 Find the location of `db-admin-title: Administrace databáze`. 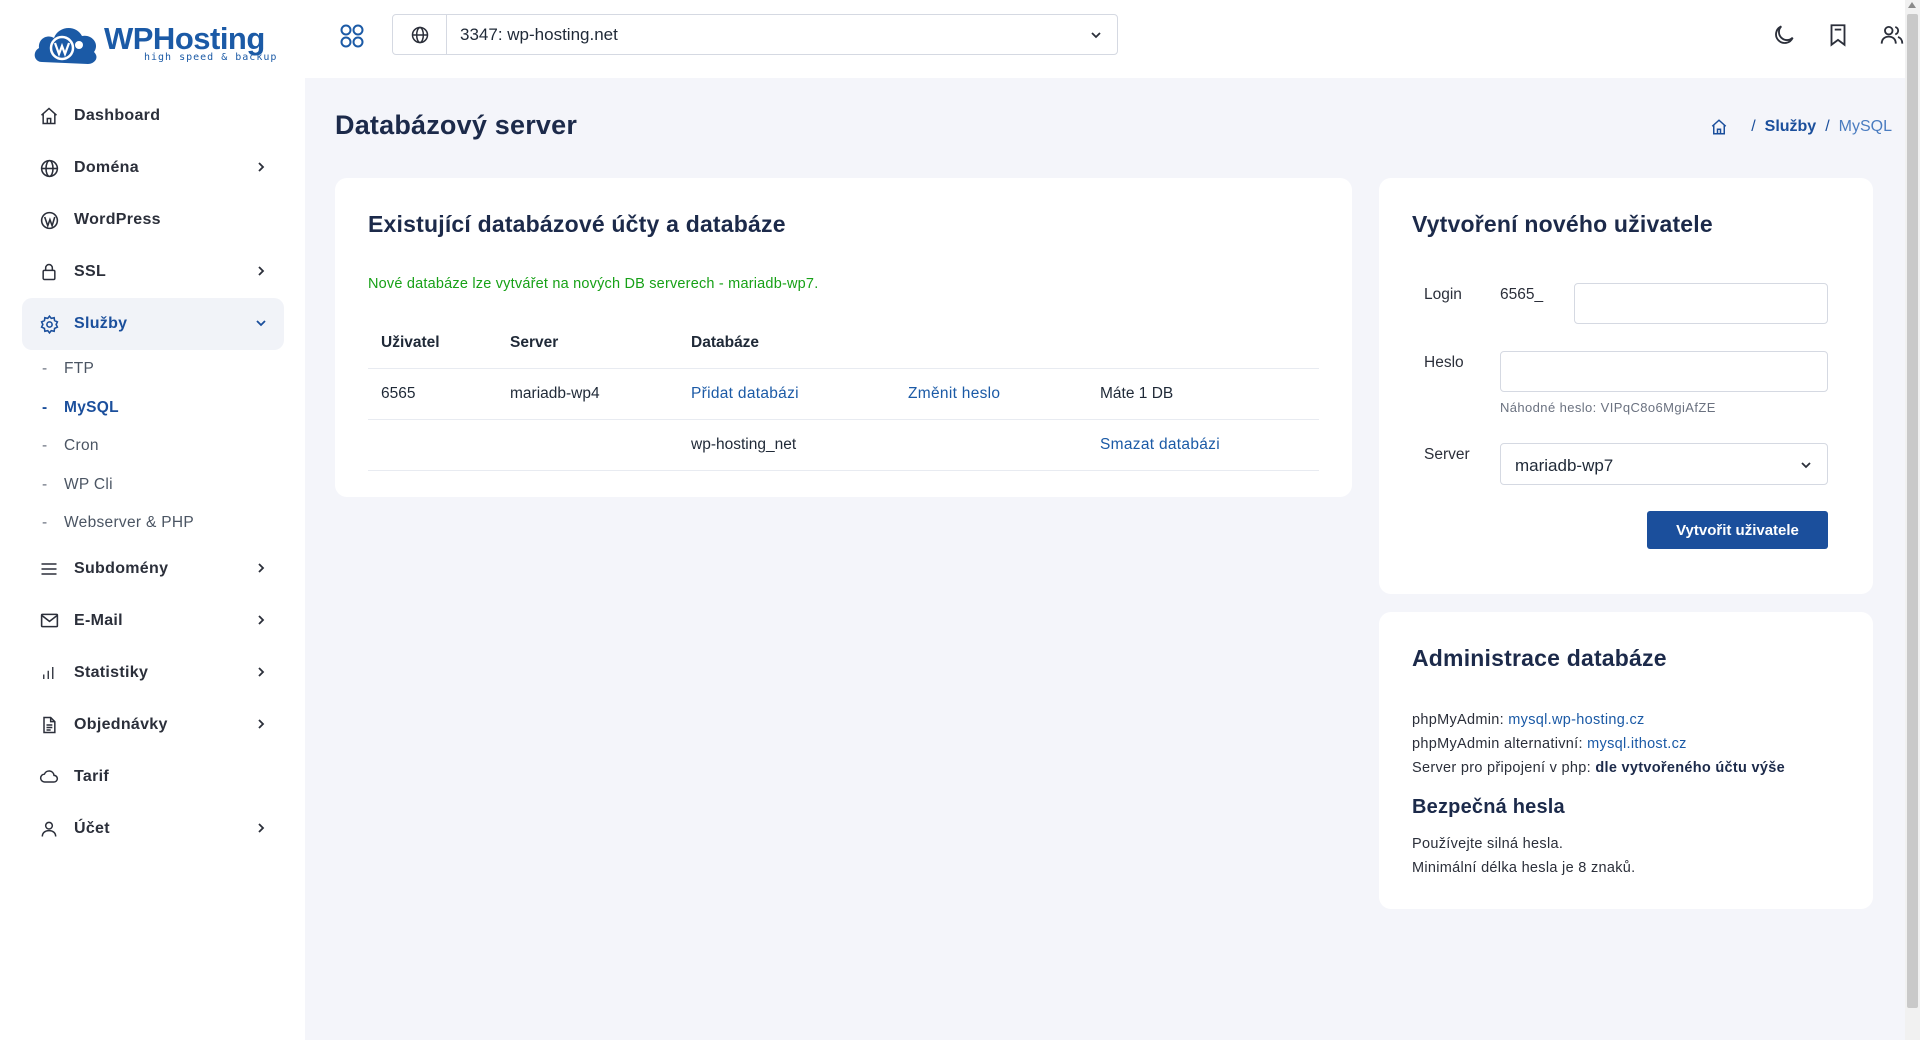

db-admin-title: Administrace databáze is located at coordinates (1539, 658).